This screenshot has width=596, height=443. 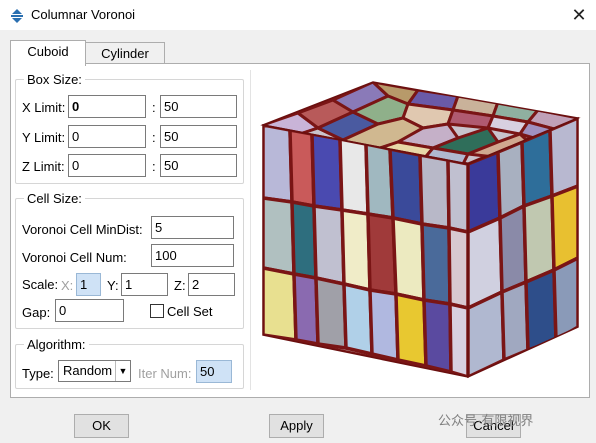 I want to click on scale-y-label: Y:, so click(x=113, y=285).